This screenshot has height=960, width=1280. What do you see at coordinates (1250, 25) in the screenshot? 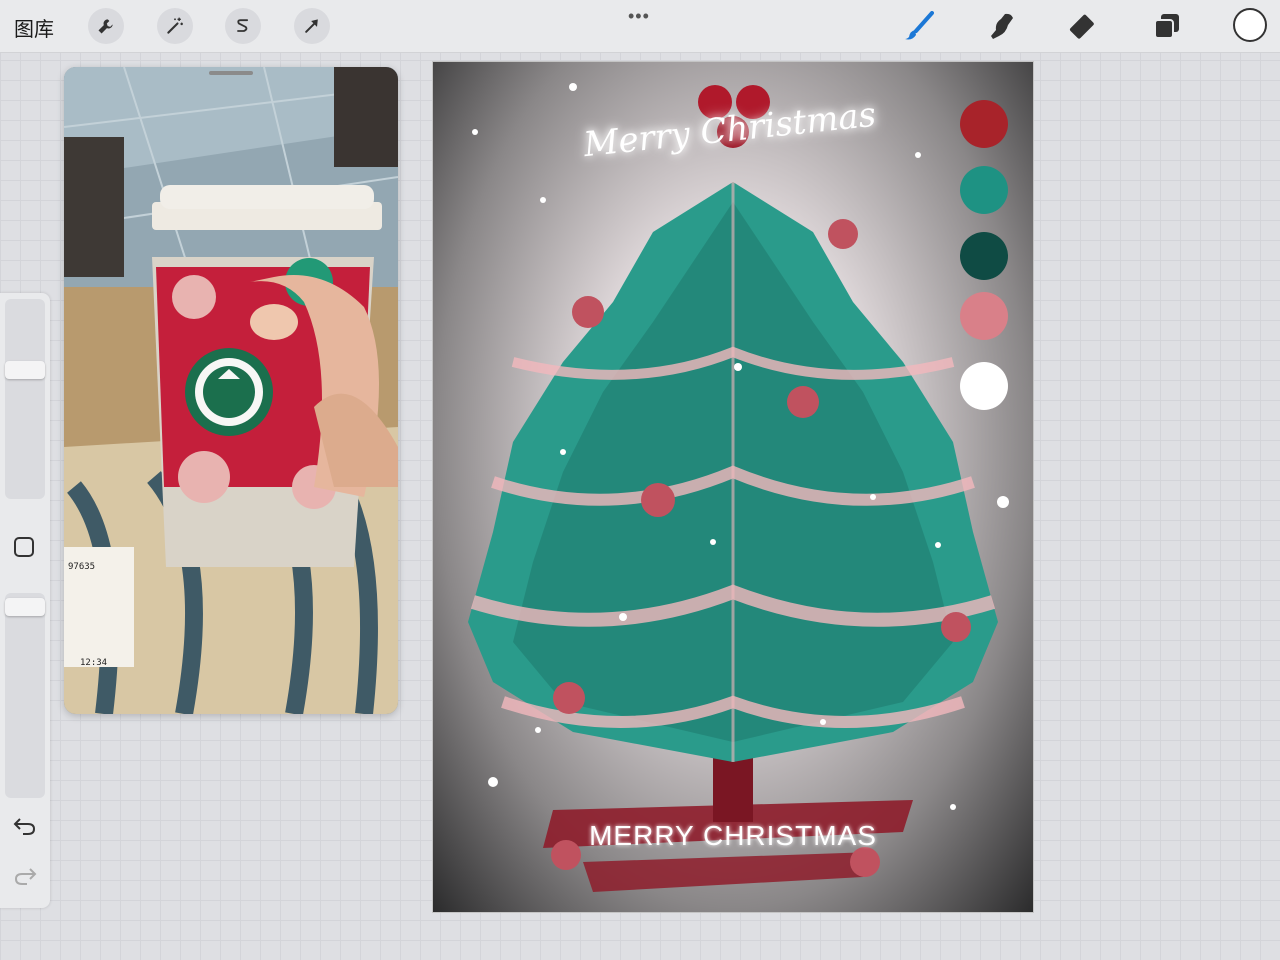
I see `color-picker-button` at bounding box center [1250, 25].